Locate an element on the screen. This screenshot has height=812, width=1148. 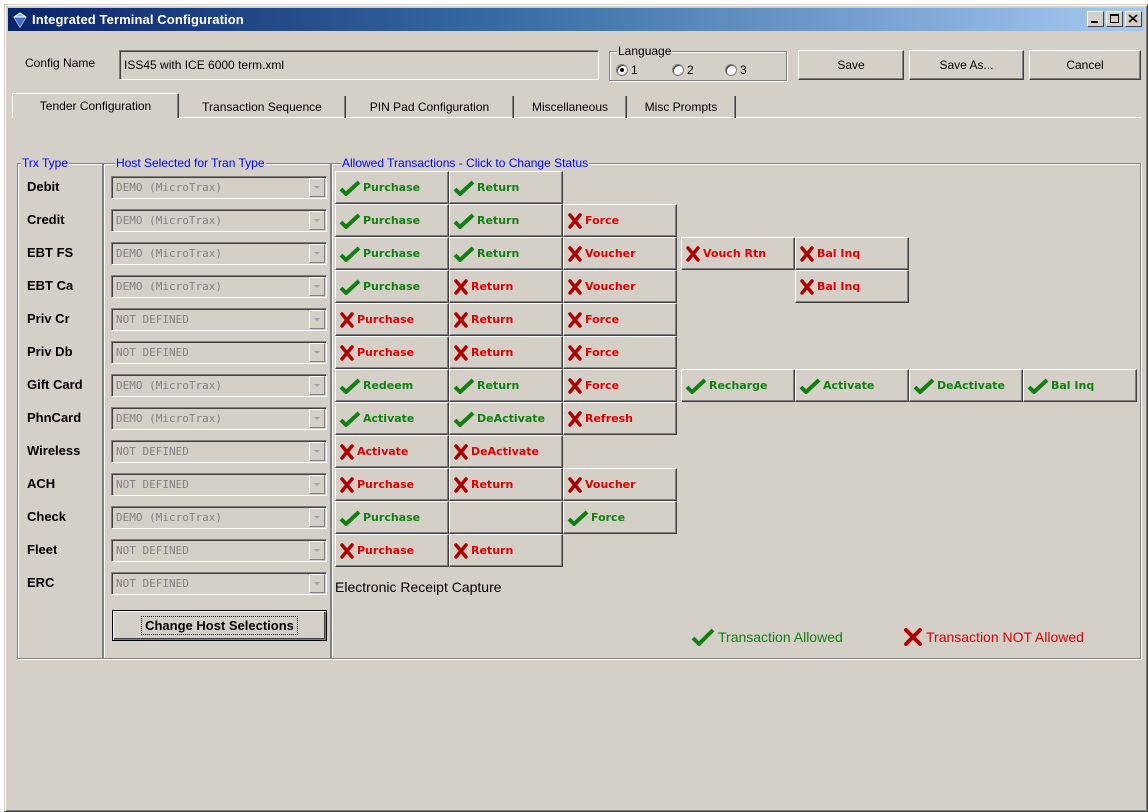
cancel-button: Cancel is located at coordinates (1085, 65).